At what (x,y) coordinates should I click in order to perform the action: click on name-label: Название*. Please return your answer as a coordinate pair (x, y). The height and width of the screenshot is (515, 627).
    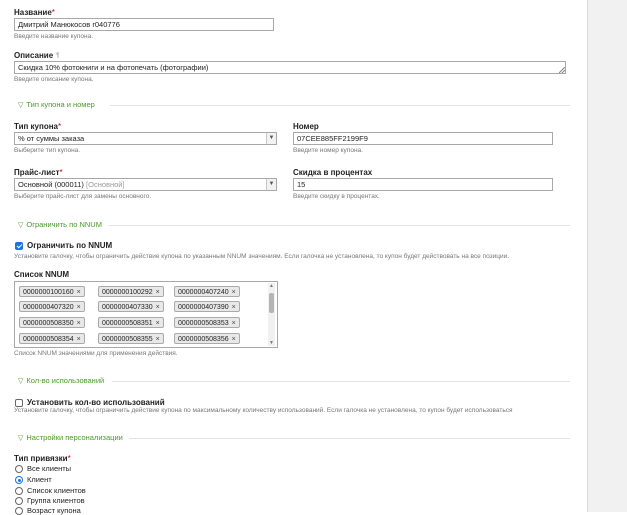
    Looking at the image, I should click on (34, 12).